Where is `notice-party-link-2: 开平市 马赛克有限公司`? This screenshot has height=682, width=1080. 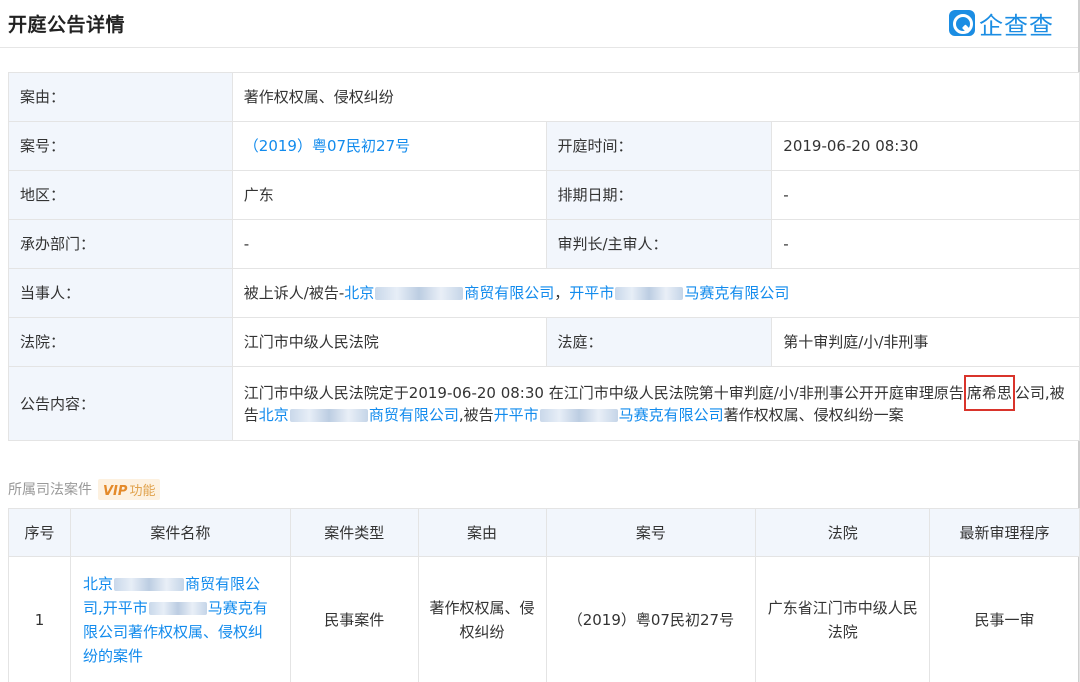
notice-party-link-2: 开平市 马赛克有限公司 is located at coordinates (609, 415).